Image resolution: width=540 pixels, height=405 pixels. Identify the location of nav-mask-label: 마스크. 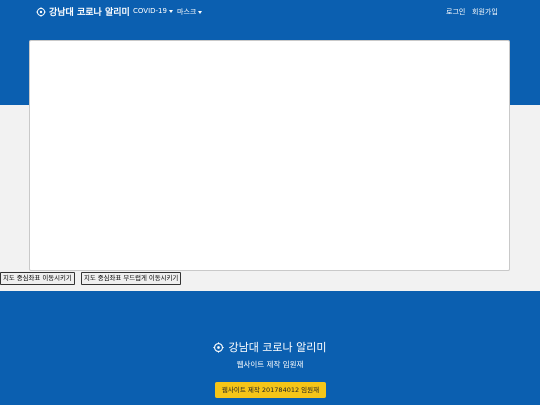
(187, 12).